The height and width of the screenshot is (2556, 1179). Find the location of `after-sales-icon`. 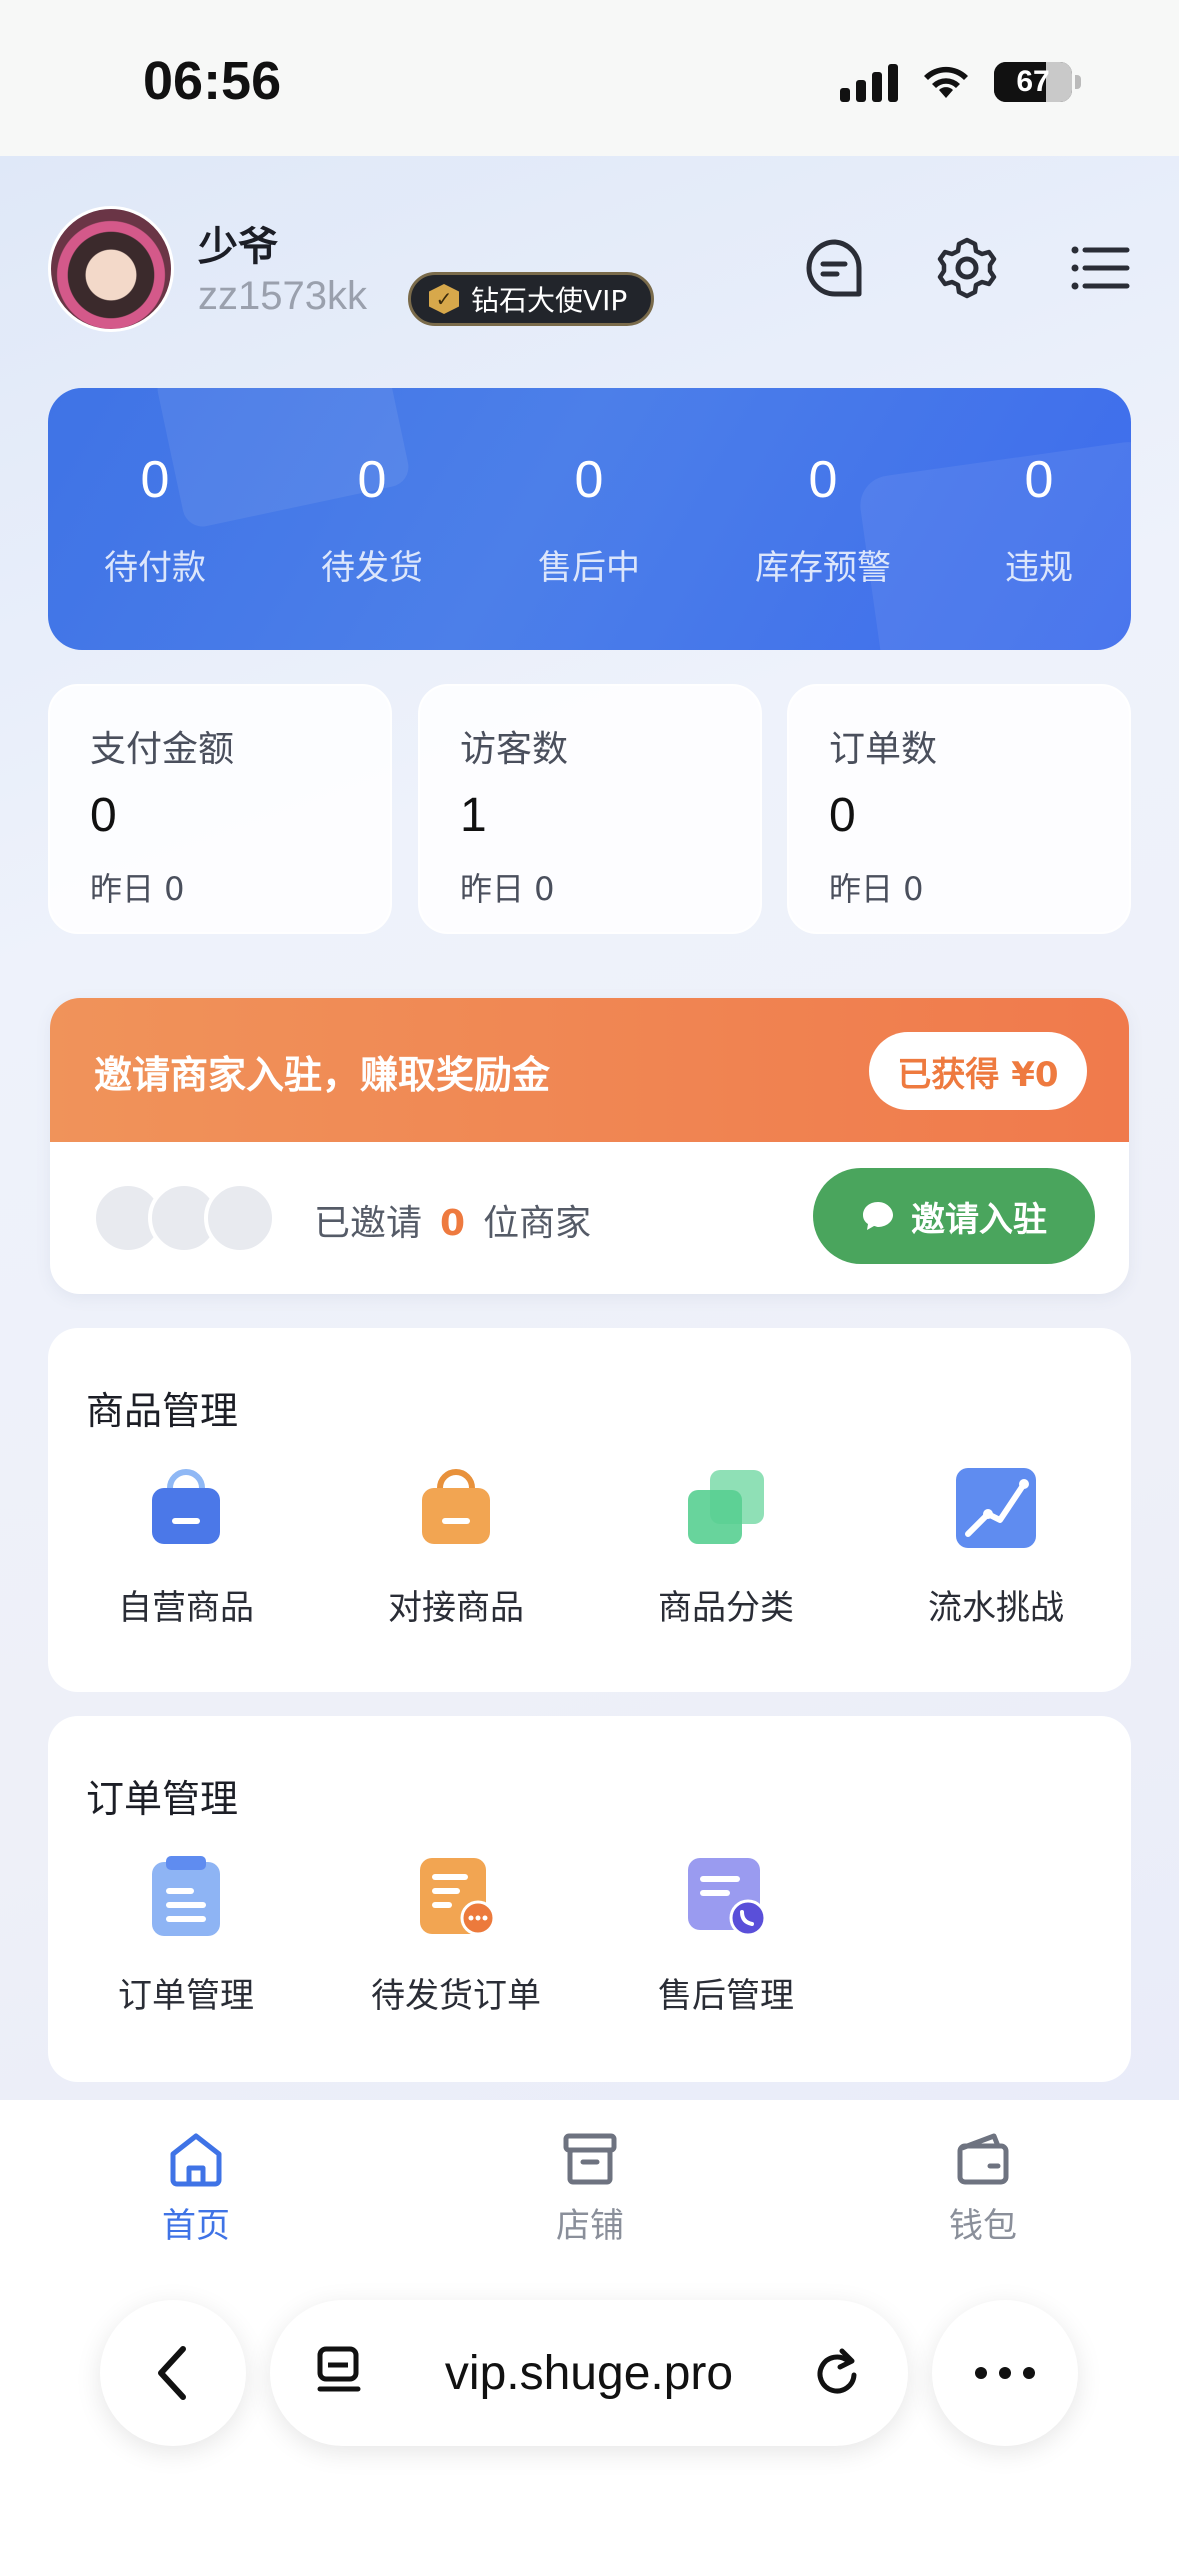

after-sales-icon is located at coordinates (727, 1897).